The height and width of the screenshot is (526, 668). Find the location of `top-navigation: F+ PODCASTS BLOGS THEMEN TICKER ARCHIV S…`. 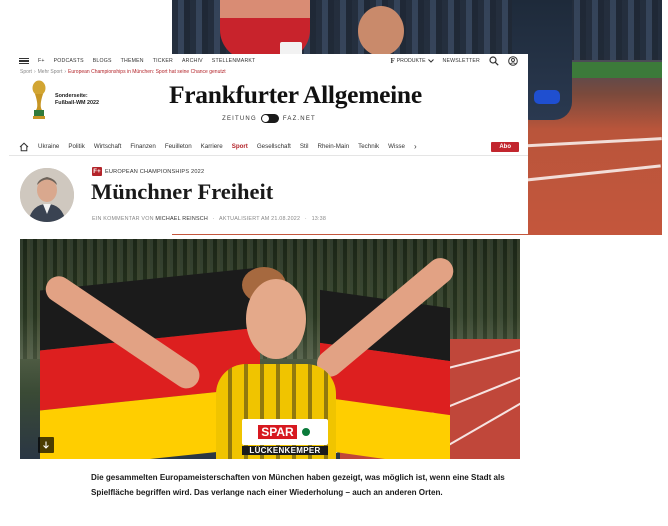

top-navigation: F+ PODCASTS BLOGS THEMEN TICKER ARCHIV S… is located at coordinates (268, 61).